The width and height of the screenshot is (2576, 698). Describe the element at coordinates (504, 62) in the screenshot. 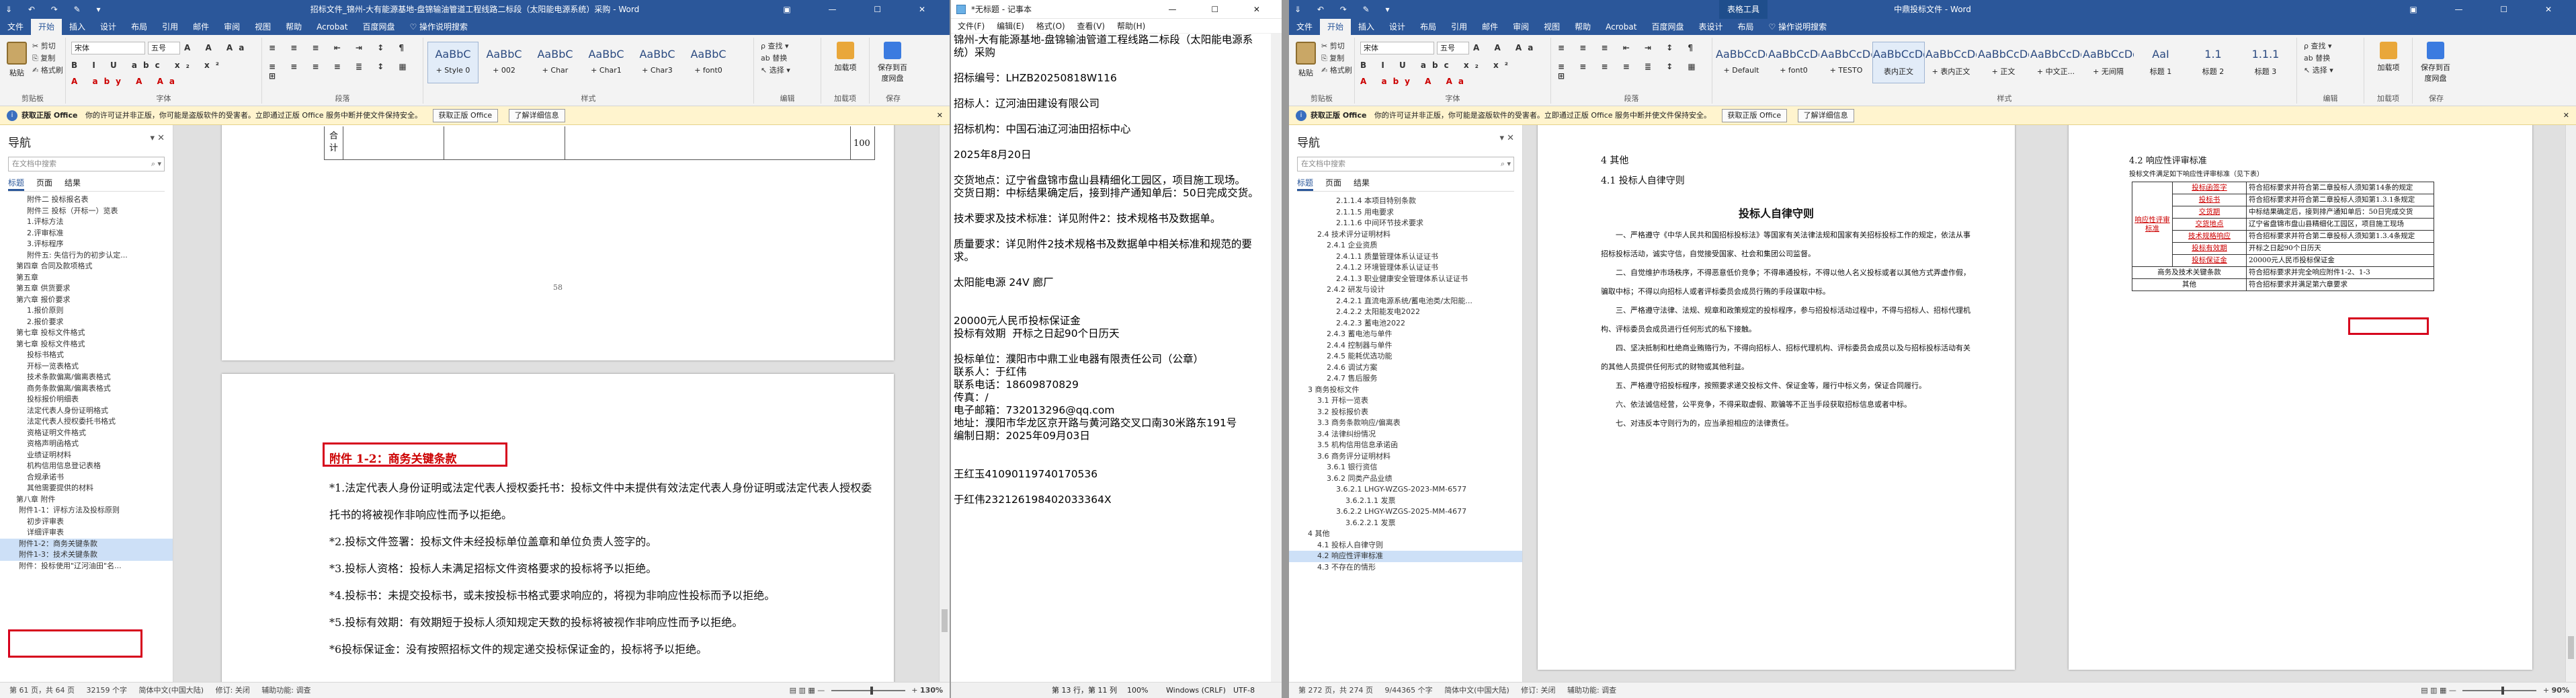

I see `style-item: AaBbC + 002` at that location.